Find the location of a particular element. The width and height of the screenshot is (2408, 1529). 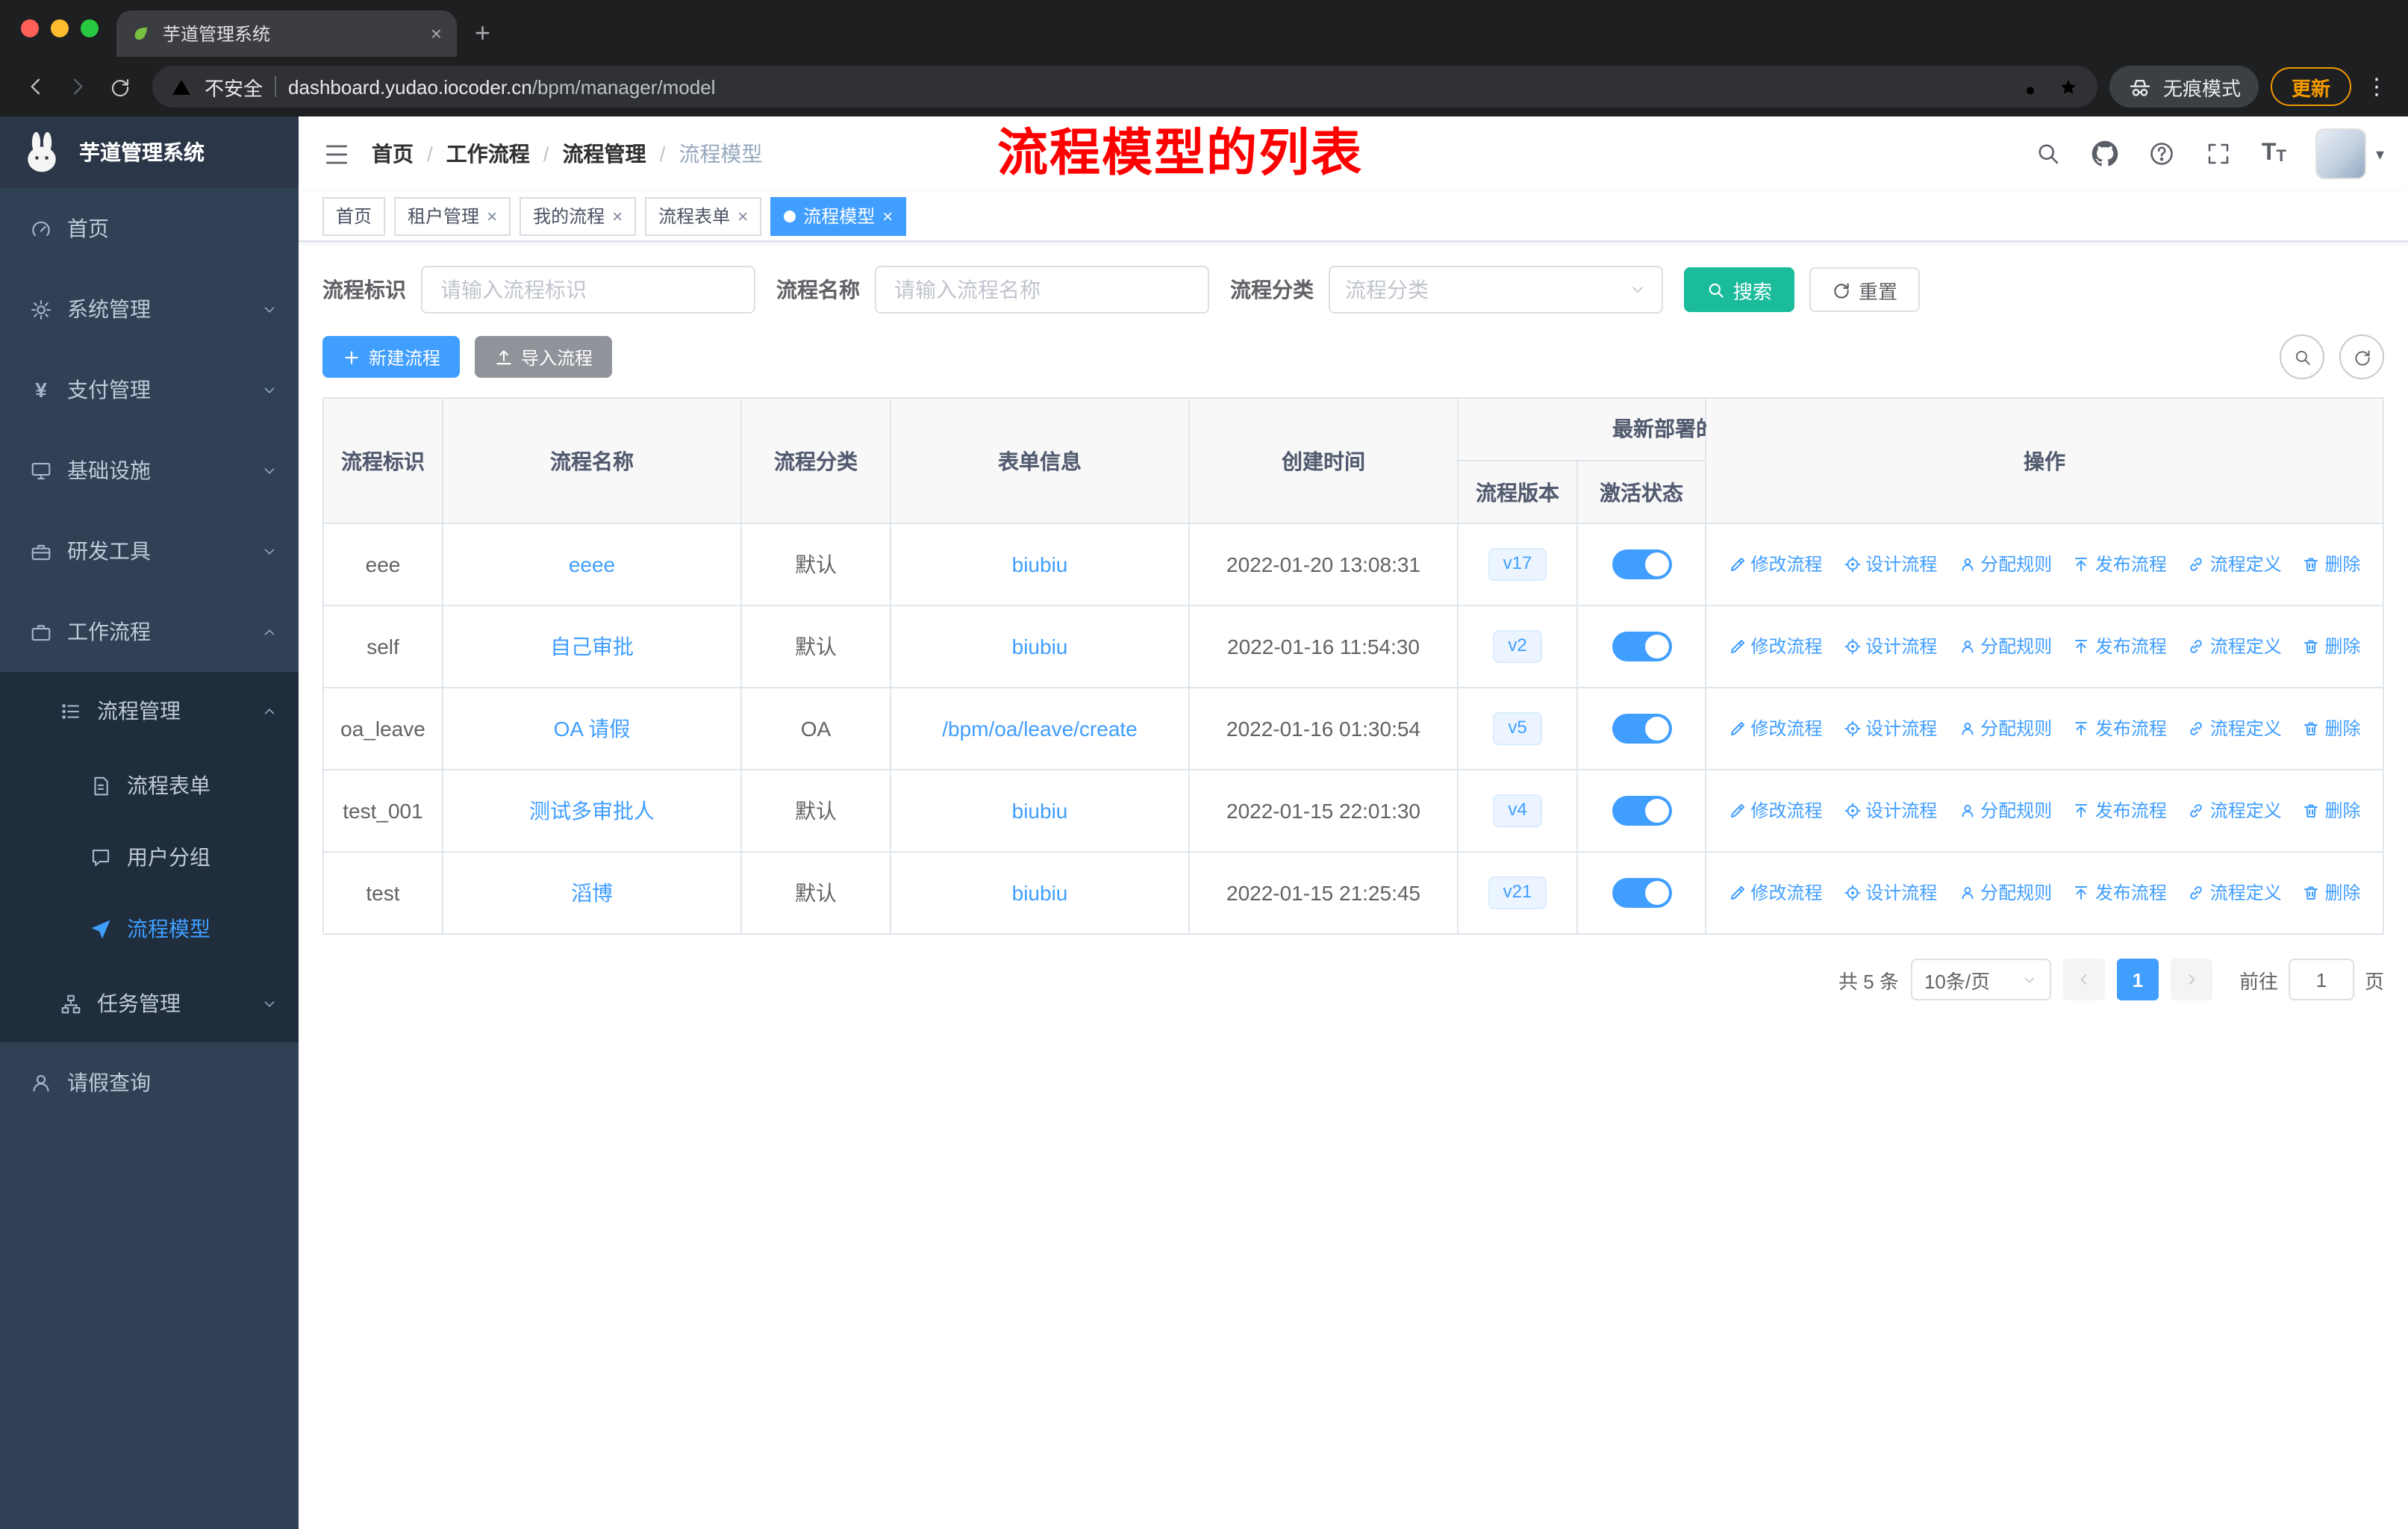

process-name-link: 自己审批 is located at coordinates (592, 646).